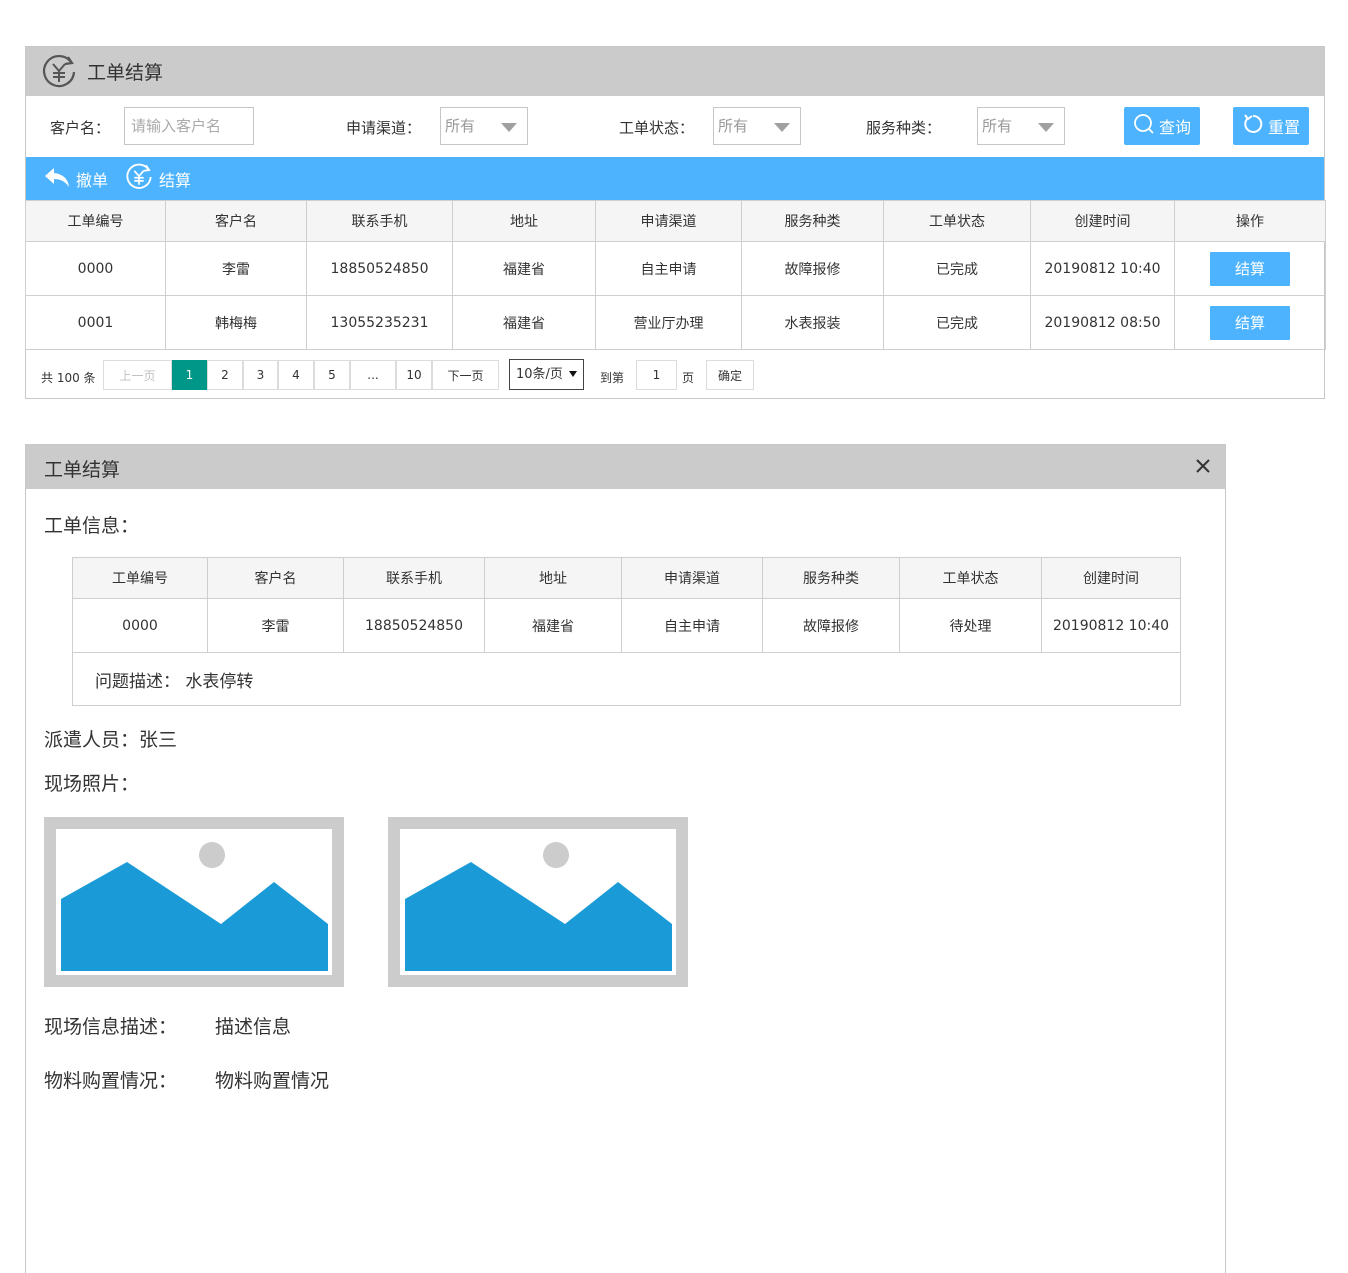 Image resolution: width=1348 pixels, height=1273 pixels. Describe the element at coordinates (225, 375) in the screenshot. I see `page-button: 2` at that location.